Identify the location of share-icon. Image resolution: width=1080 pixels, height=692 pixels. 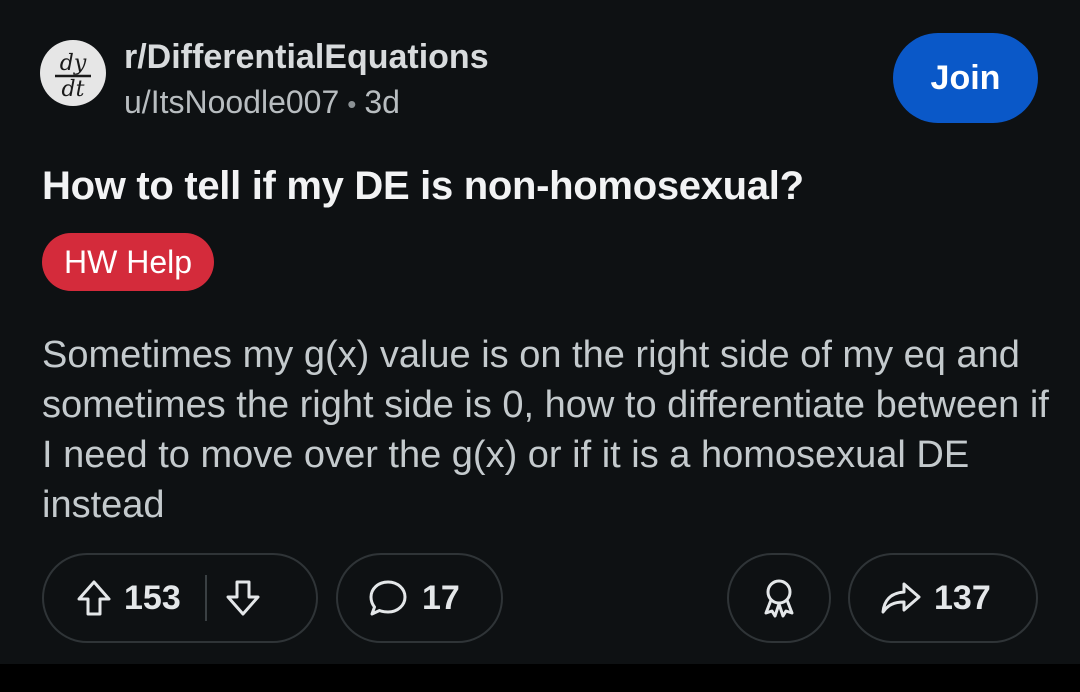
(901, 598).